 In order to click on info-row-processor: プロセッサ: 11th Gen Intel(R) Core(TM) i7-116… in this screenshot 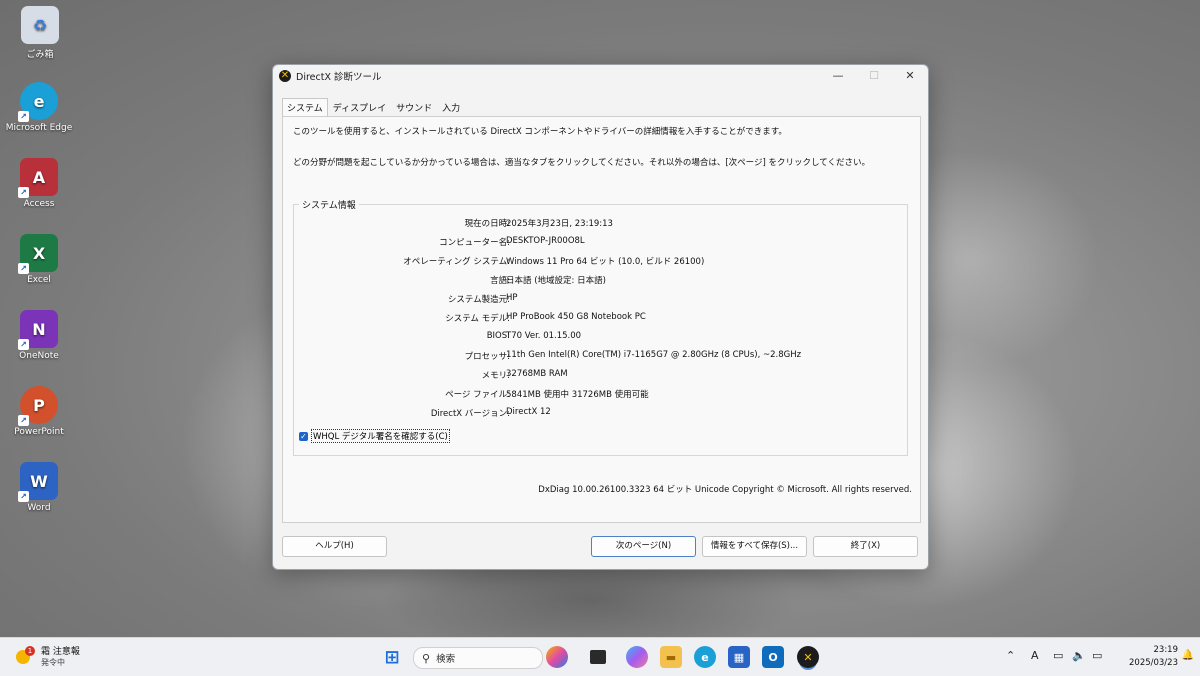, I will do `click(600, 357)`.